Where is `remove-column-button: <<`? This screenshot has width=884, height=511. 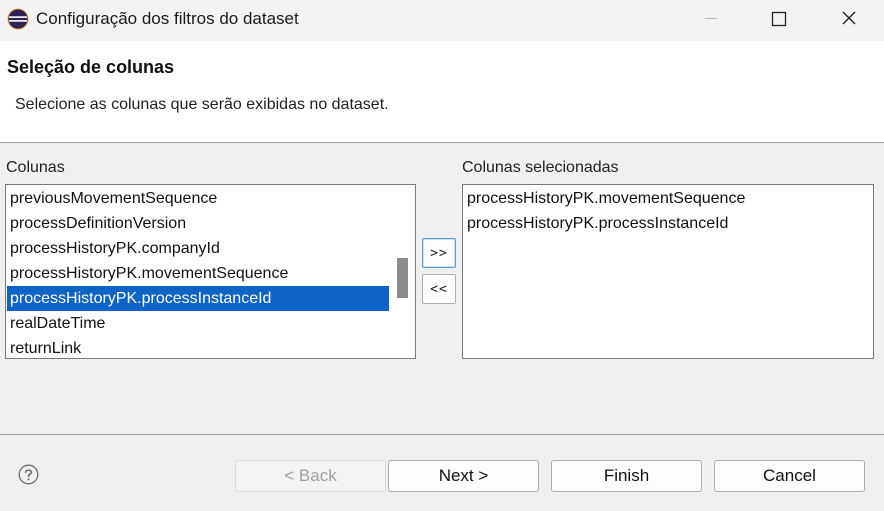
remove-column-button: << is located at coordinates (439, 289).